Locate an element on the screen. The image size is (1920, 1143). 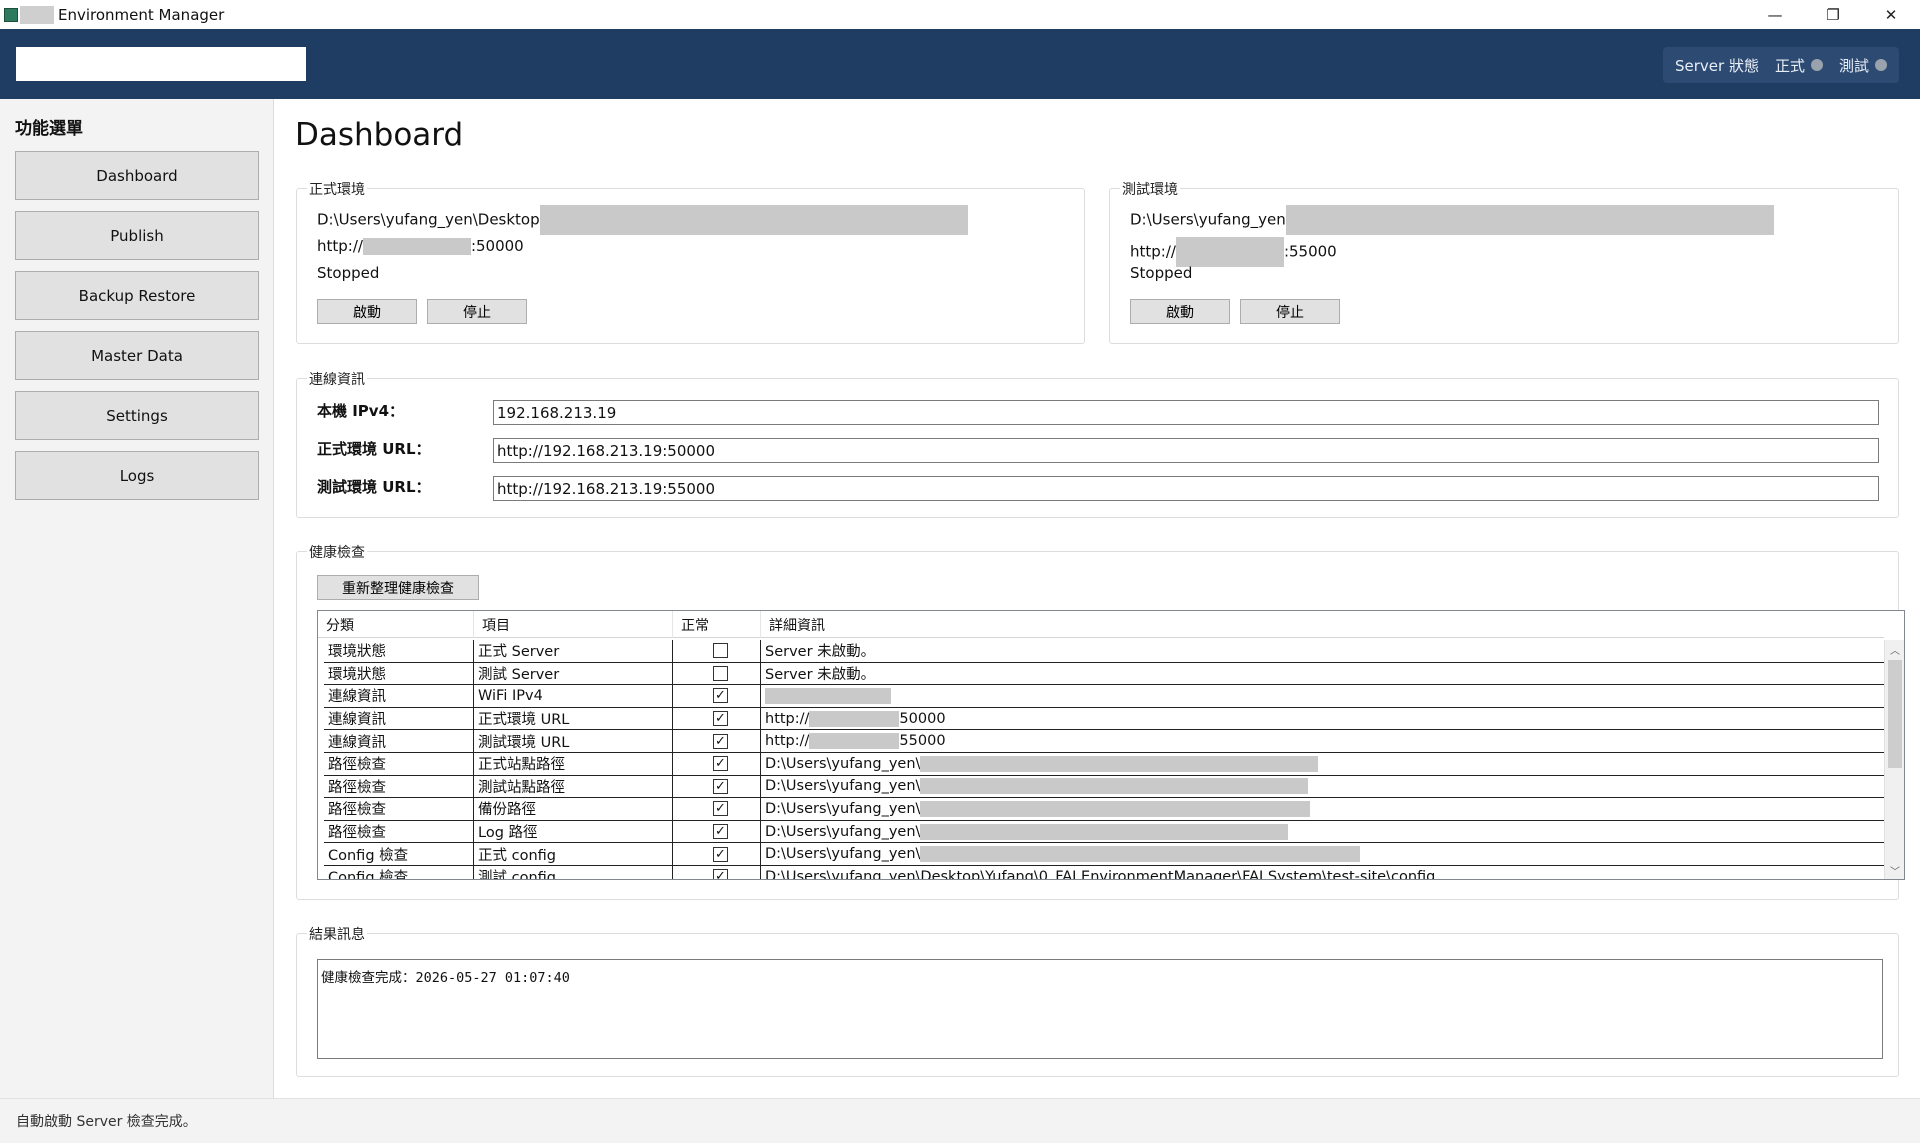
scroll-down-icon: ﹀ is located at coordinates (1894, 870).